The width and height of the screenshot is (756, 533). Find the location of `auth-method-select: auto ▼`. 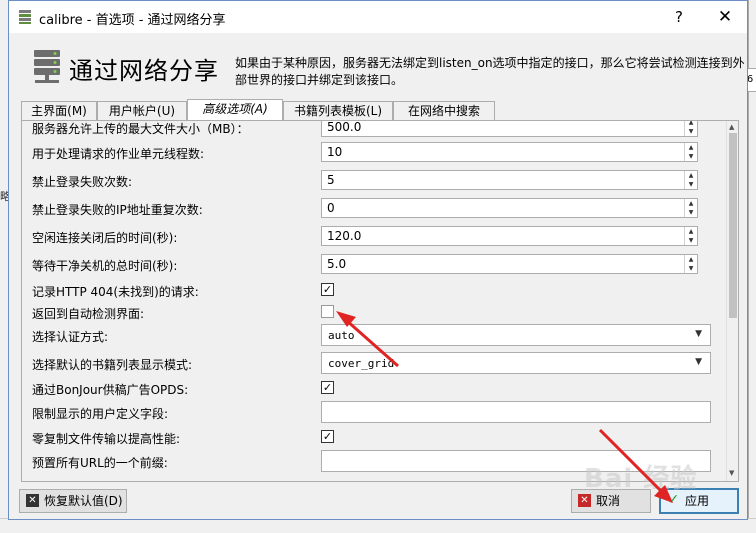

auth-method-select: auto ▼ is located at coordinates (516, 335).